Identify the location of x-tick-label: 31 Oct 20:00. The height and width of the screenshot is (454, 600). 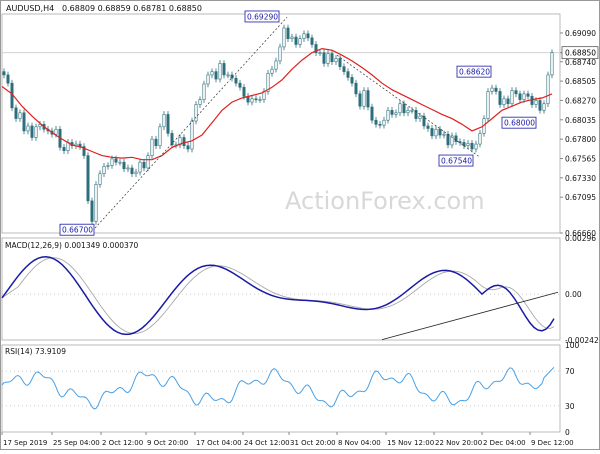
(313, 443).